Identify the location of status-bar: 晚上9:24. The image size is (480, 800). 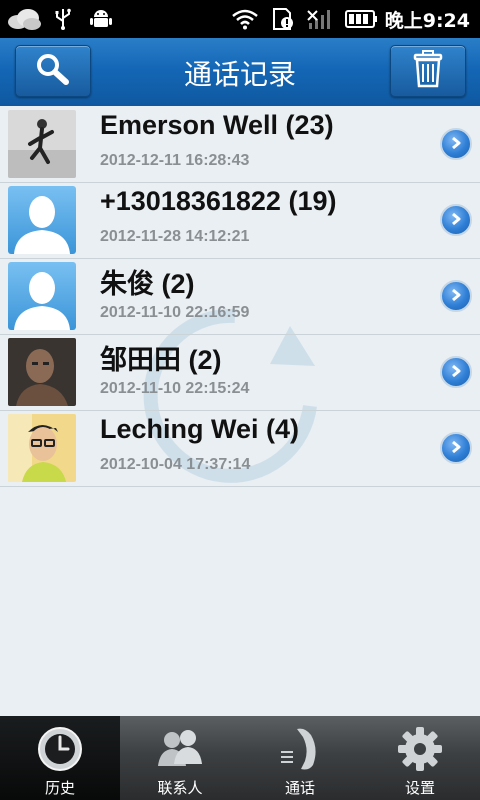
(240, 19).